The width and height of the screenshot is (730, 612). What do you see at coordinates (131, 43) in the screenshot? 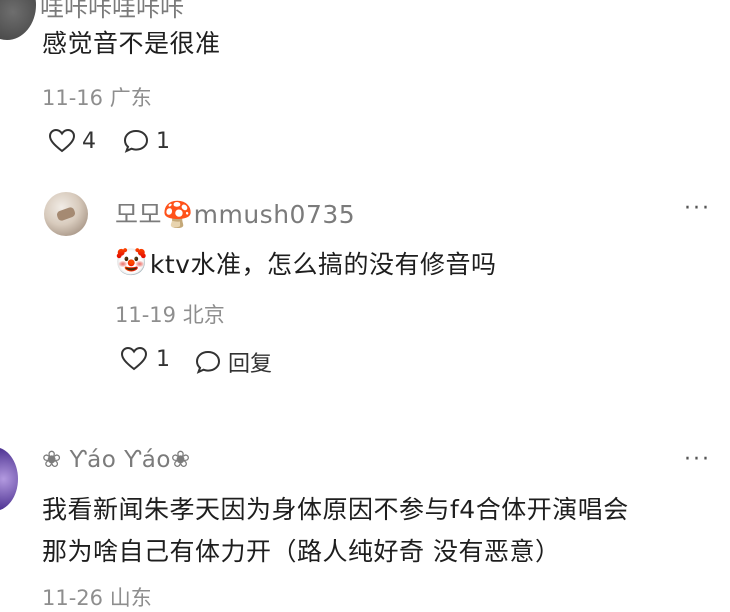
I see `comment-text: 感觉音不是很准` at bounding box center [131, 43].